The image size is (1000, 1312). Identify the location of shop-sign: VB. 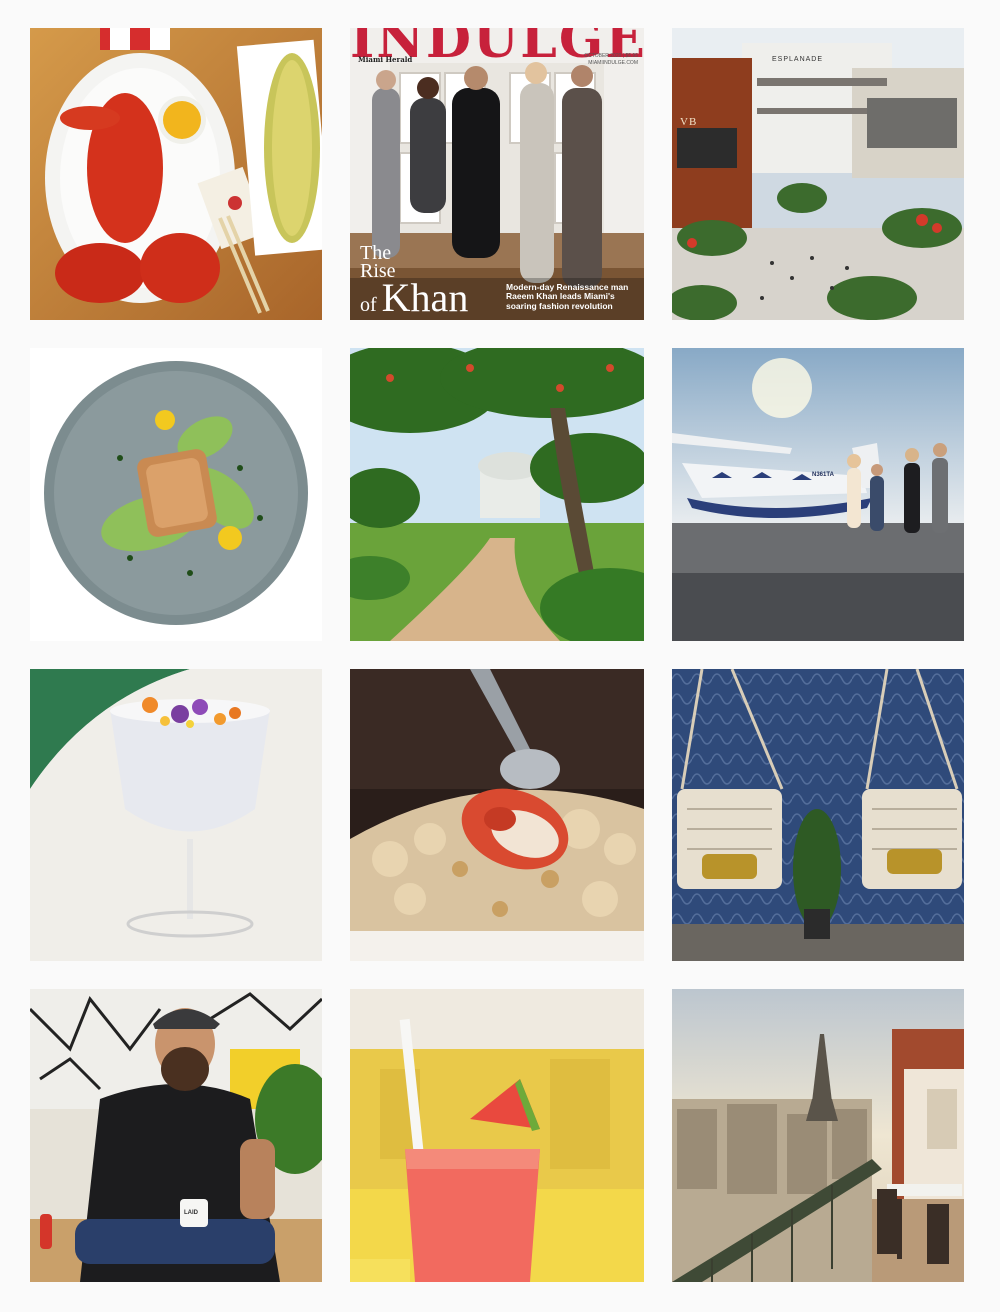
(689, 122).